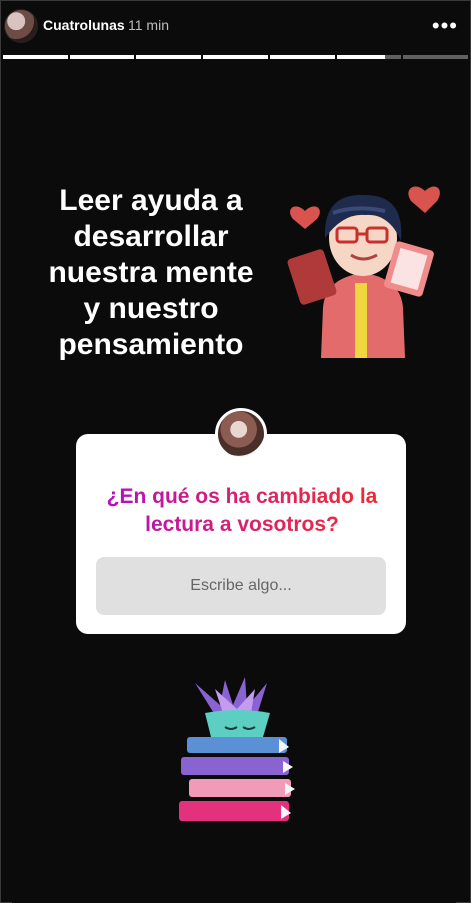 The image size is (471, 903). What do you see at coordinates (151, 344) in the screenshot?
I see `headline-line: pensamiento` at bounding box center [151, 344].